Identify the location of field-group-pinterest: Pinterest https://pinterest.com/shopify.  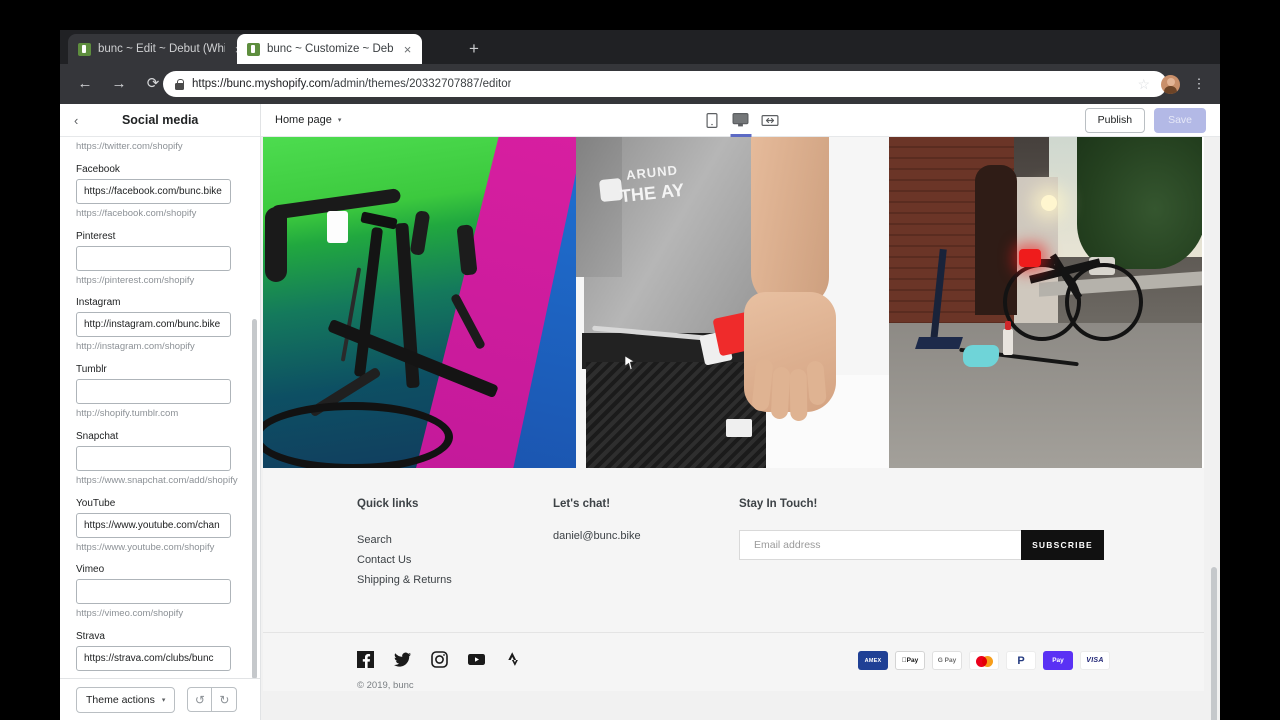
(160, 259).